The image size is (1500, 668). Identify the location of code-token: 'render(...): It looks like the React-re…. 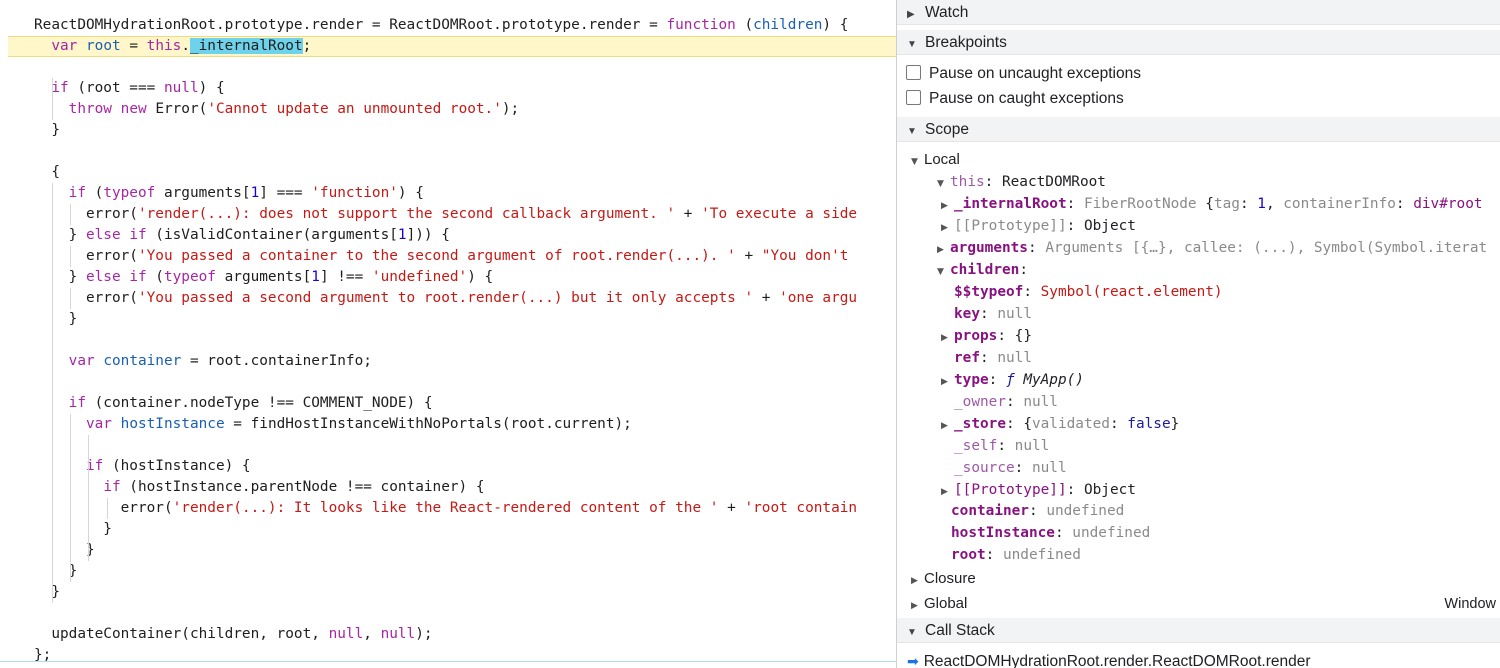
(445, 508).